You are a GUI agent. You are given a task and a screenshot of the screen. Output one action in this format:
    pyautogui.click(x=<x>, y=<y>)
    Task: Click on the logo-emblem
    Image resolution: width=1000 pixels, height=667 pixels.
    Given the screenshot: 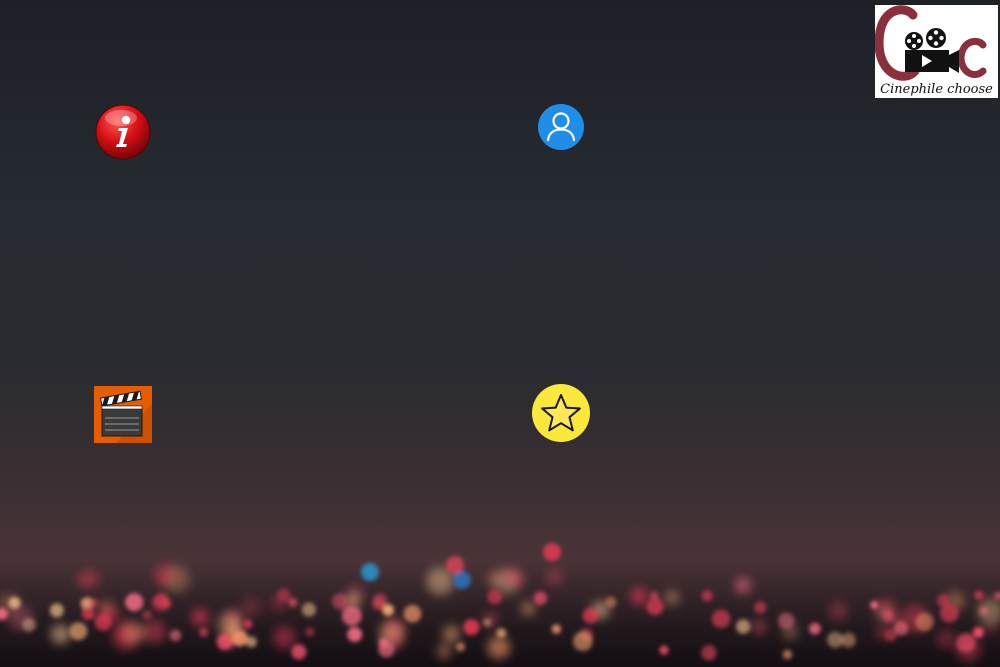 What is the action you would take?
    pyautogui.click(x=931, y=43)
    